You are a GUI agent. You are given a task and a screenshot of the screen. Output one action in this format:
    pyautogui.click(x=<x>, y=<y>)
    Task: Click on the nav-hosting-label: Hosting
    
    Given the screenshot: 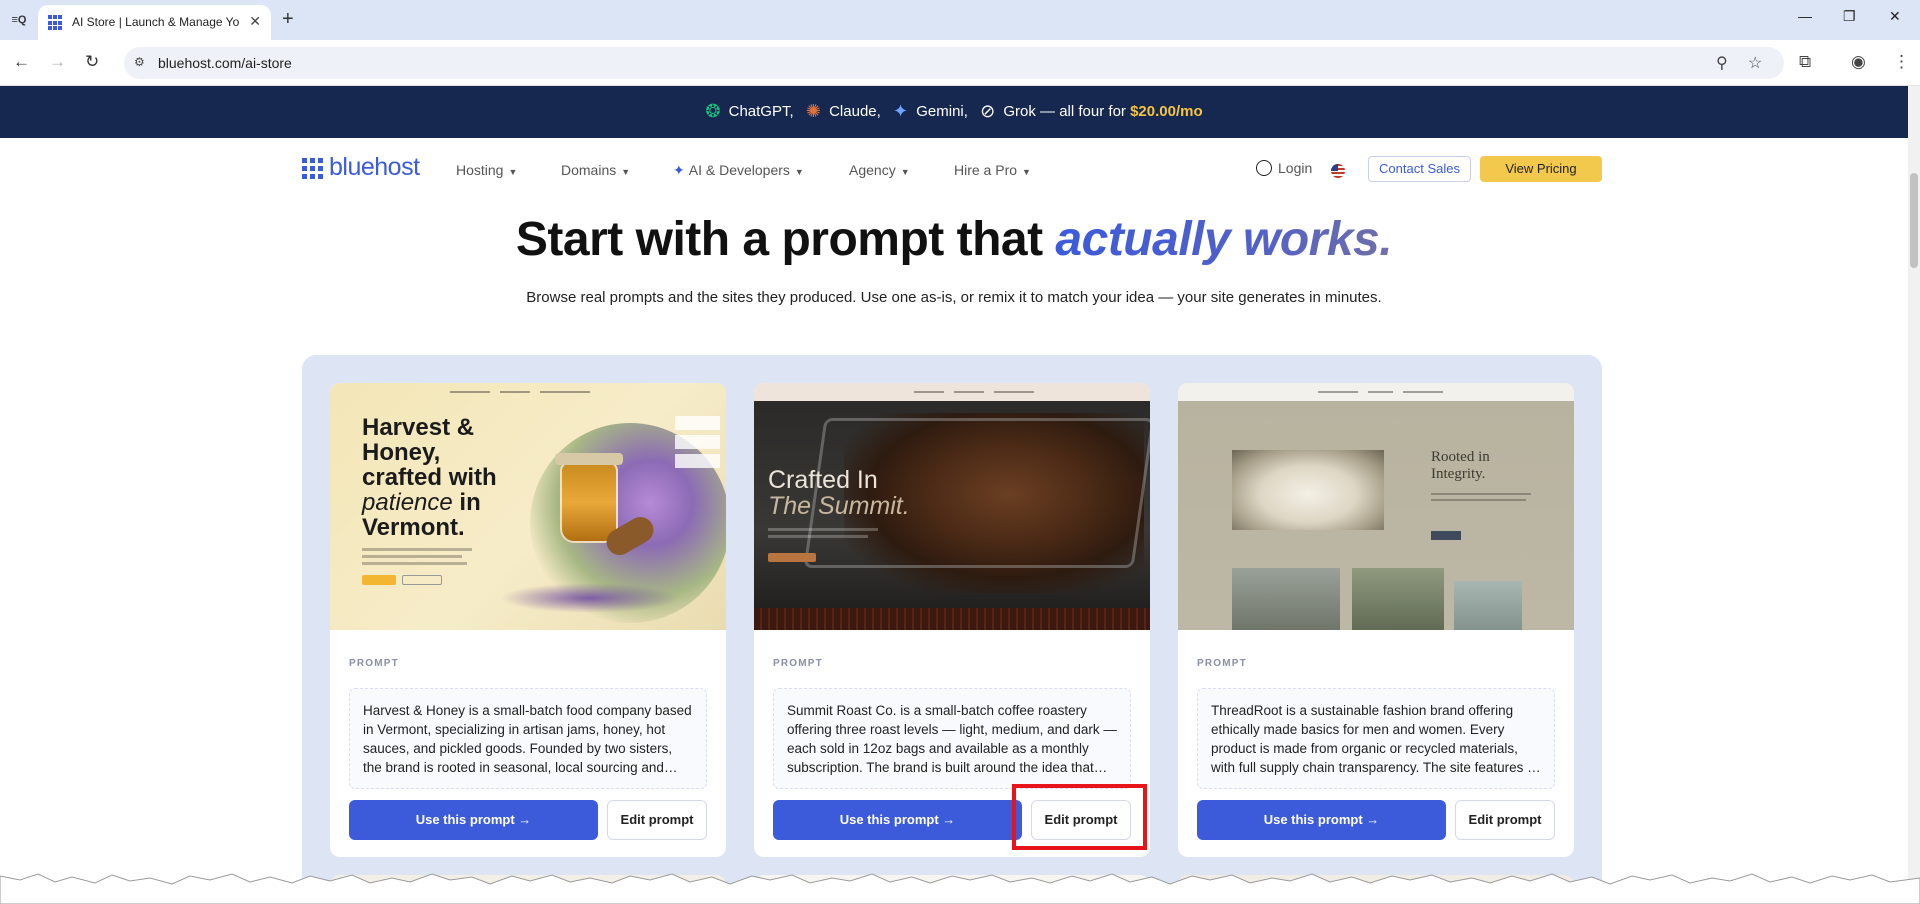 What is the action you would take?
    pyautogui.click(x=480, y=170)
    